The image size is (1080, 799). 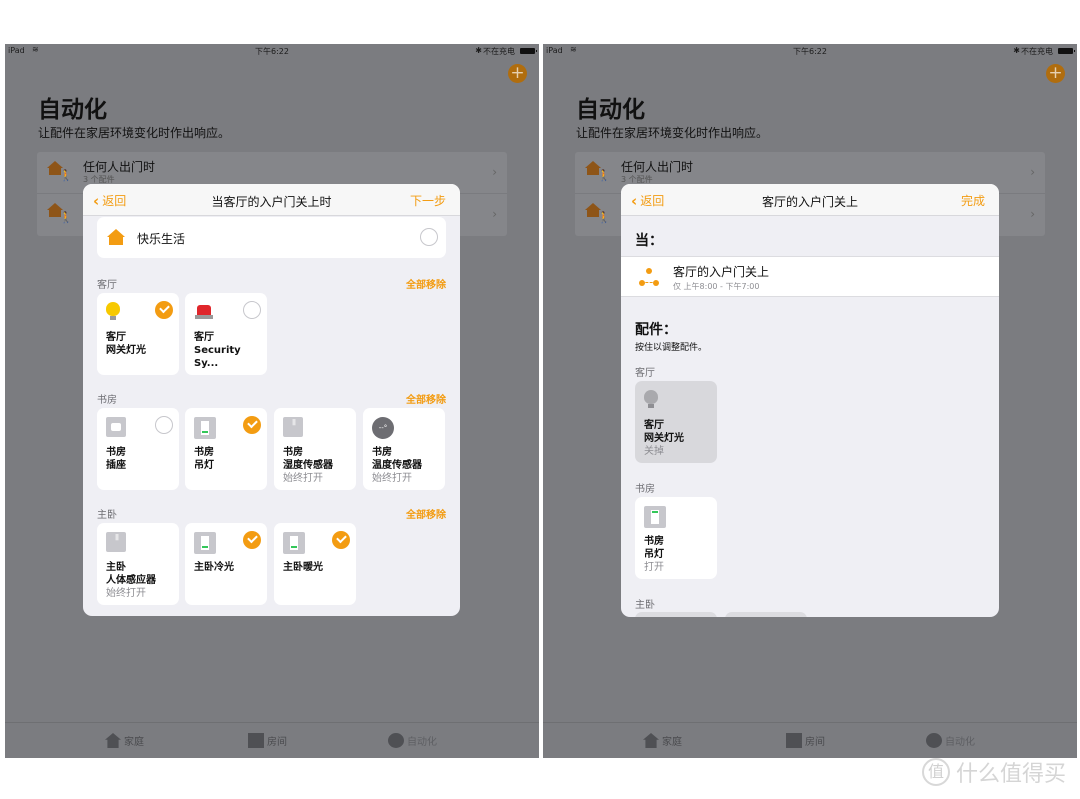 What do you see at coordinates (810, 276) in the screenshot?
I see `trigger-row: 客厅的入户门关上 仅 上午8:00 - 下午7:00` at bounding box center [810, 276].